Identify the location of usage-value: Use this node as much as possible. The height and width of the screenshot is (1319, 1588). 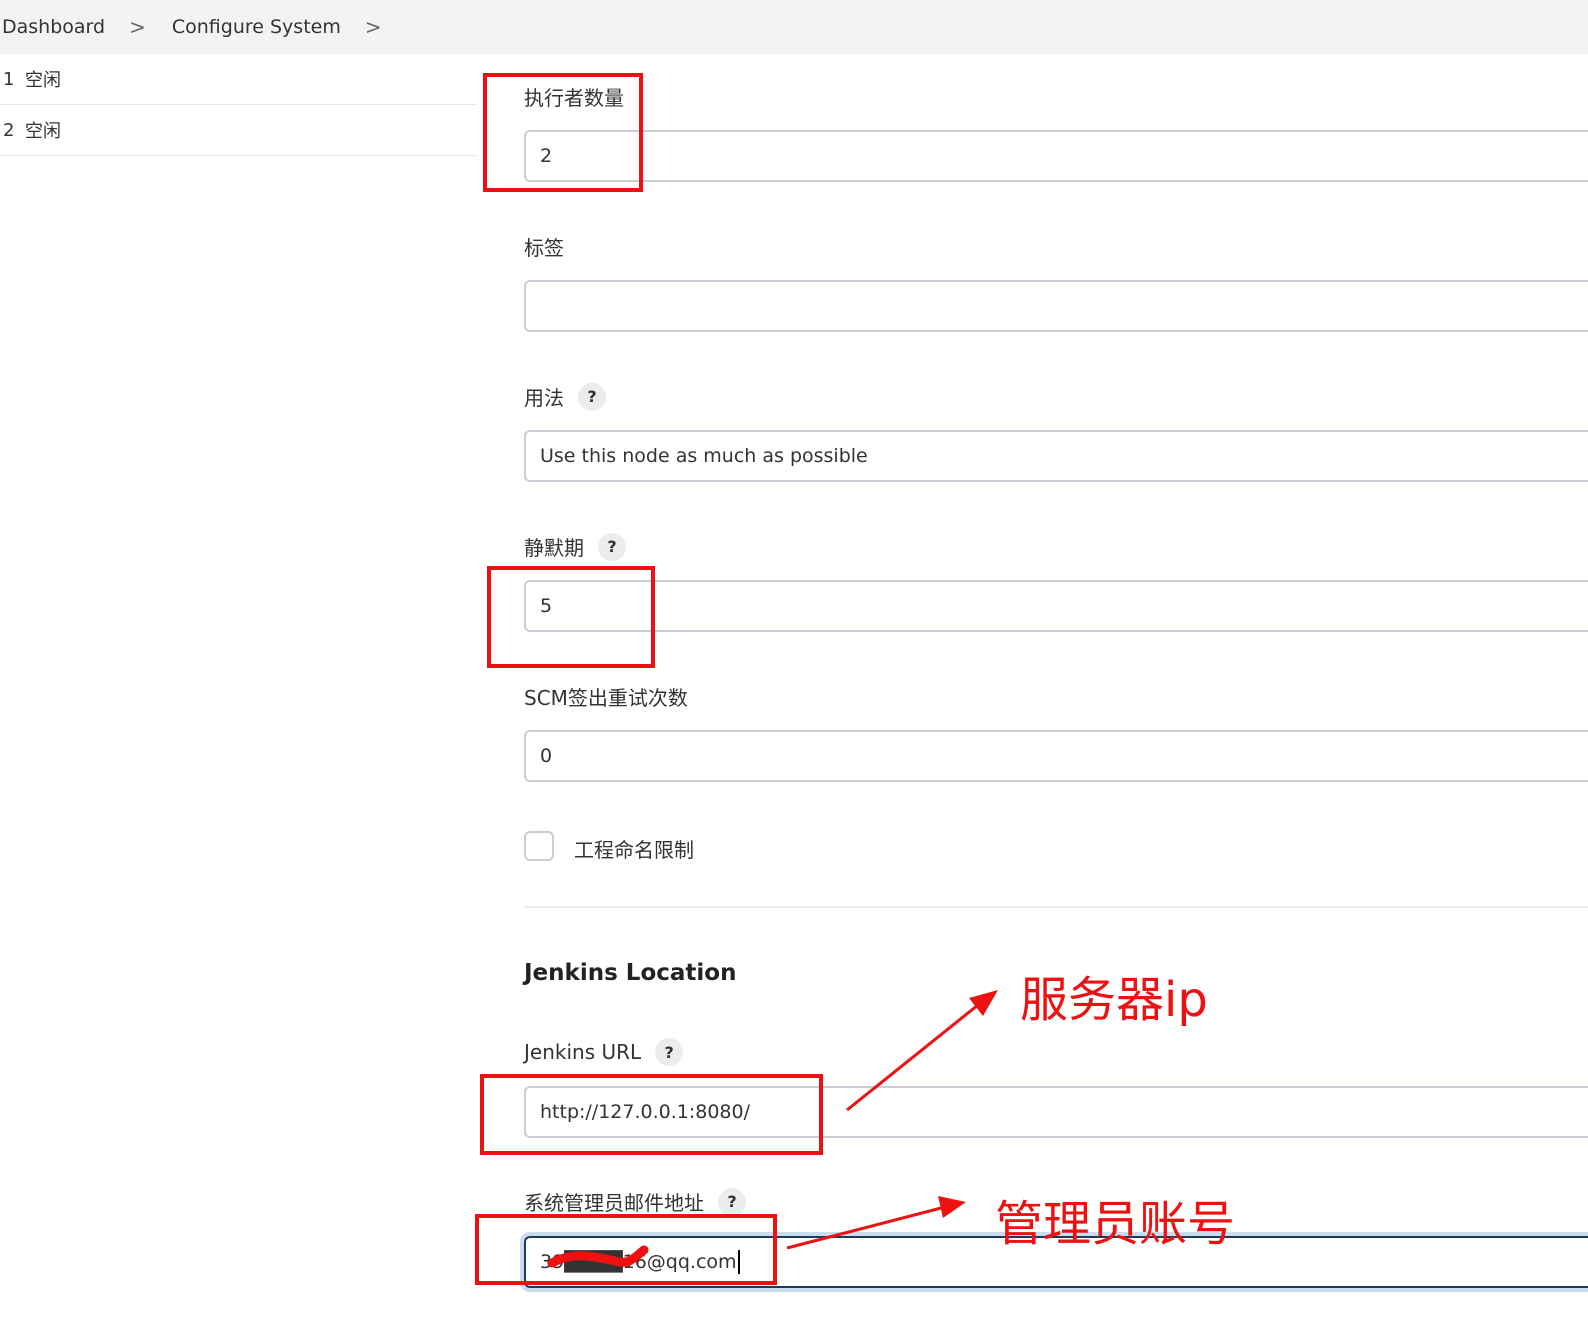
(704, 456).